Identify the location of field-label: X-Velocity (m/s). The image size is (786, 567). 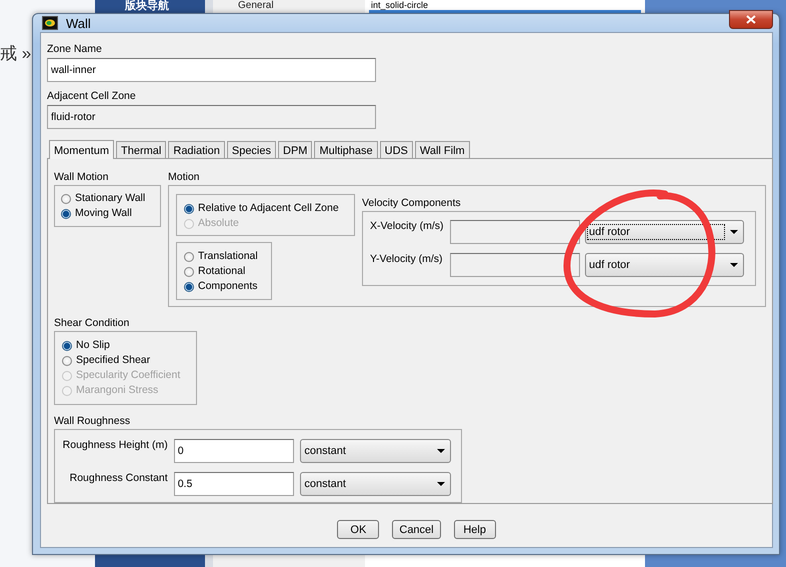
(407, 226).